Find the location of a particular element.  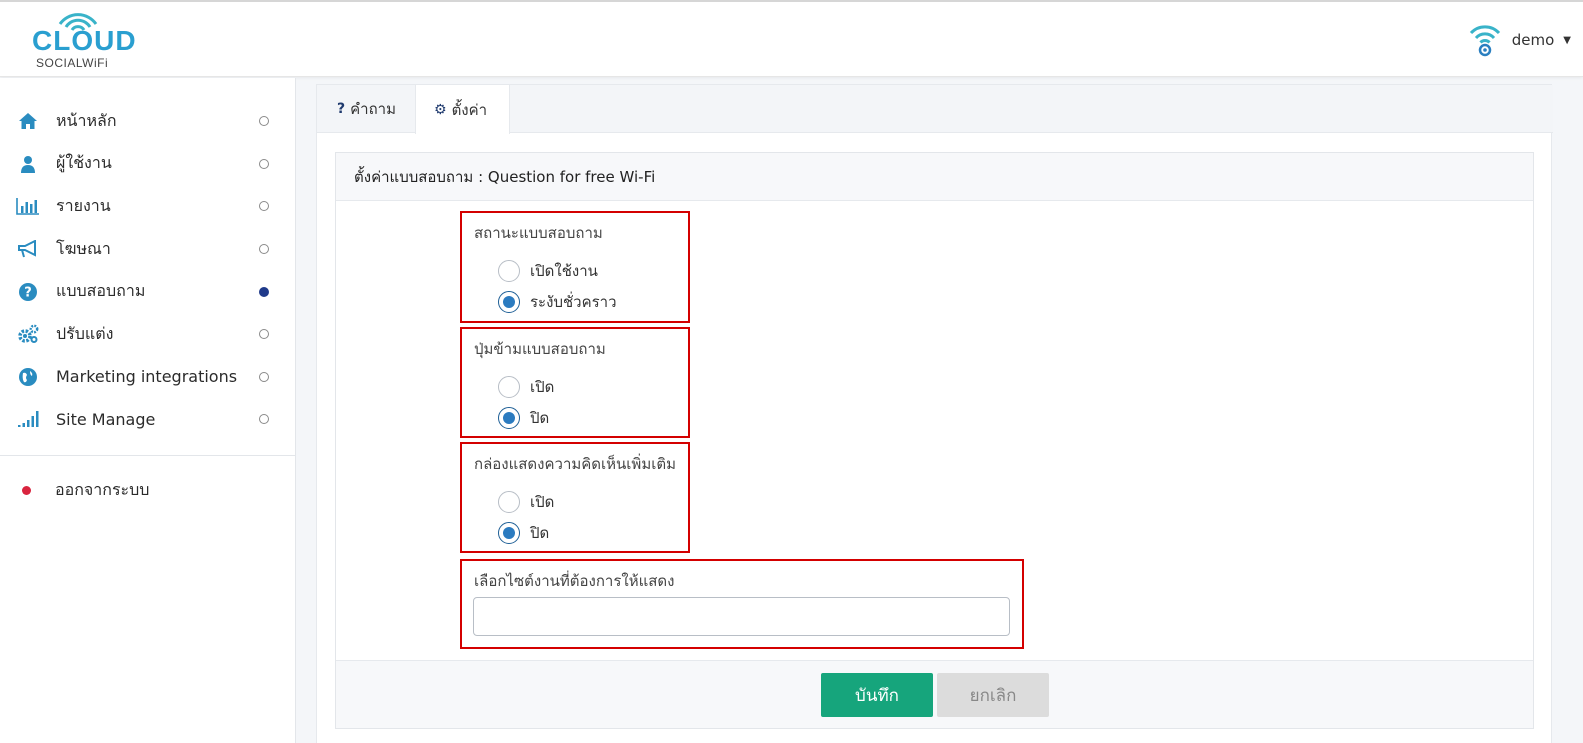

sidebar-item-label: โฆษณา is located at coordinates (83, 248).